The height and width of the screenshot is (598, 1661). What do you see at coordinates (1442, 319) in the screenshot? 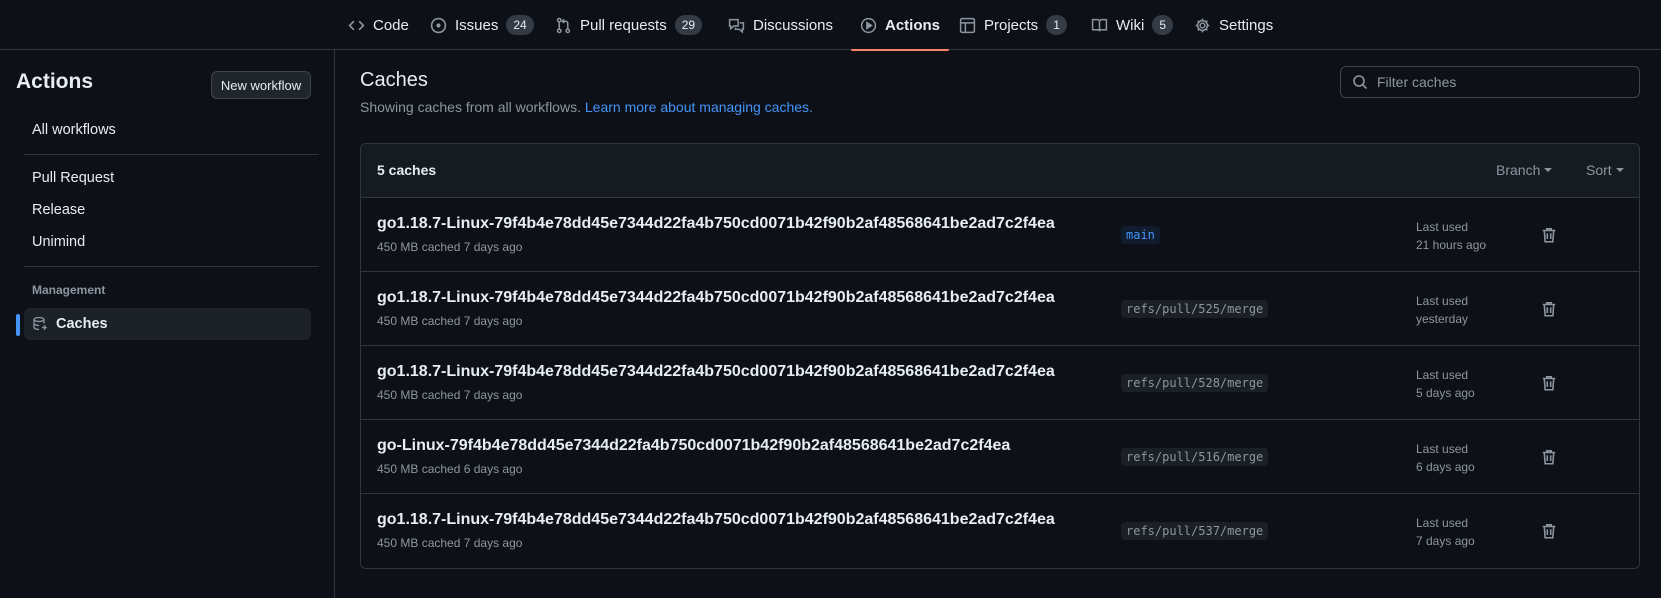
I see `last-used-value: yesterday` at bounding box center [1442, 319].